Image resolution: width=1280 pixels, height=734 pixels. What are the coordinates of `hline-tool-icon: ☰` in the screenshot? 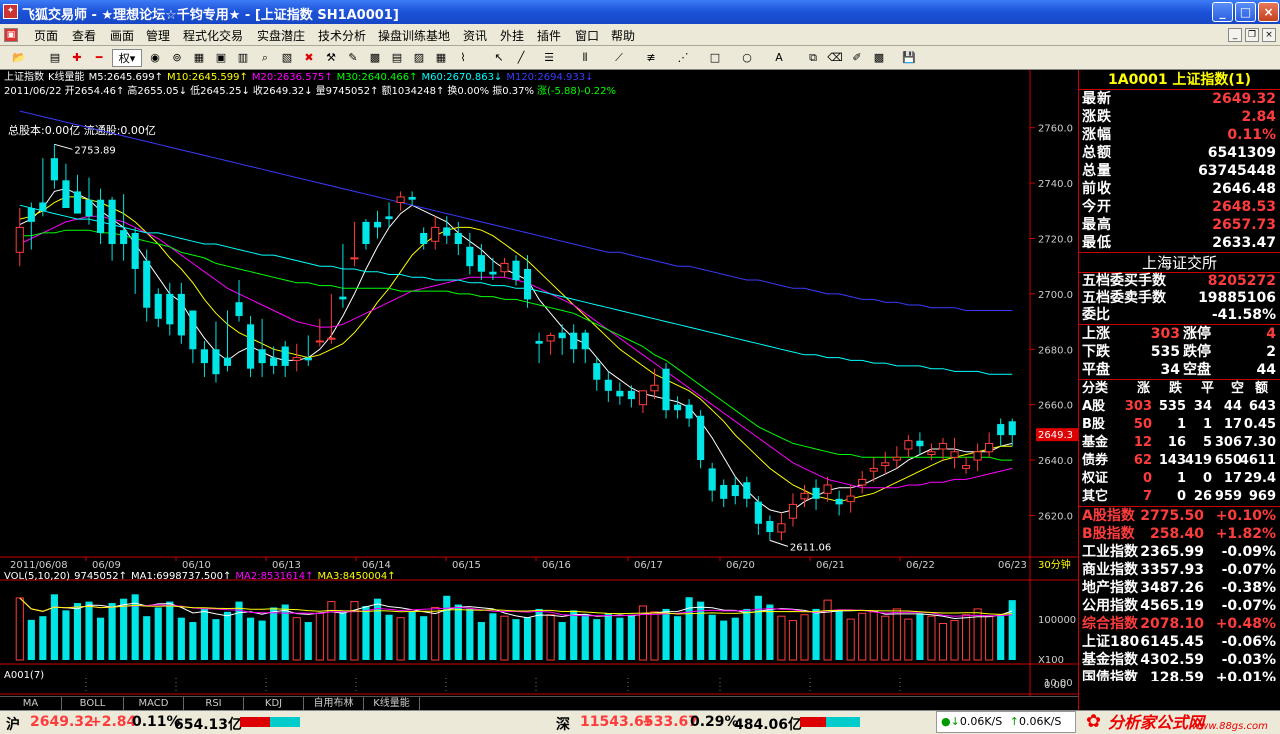 It's located at (549, 58).